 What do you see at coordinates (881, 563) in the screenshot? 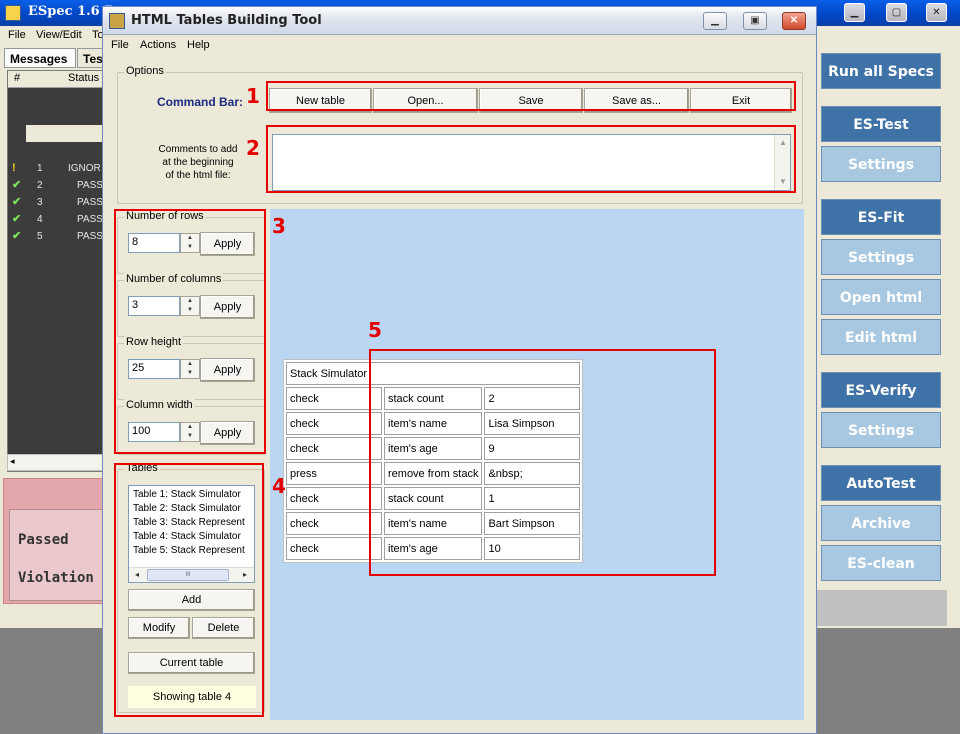
I see `es-clean-button: ES-clean` at bounding box center [881, 563].